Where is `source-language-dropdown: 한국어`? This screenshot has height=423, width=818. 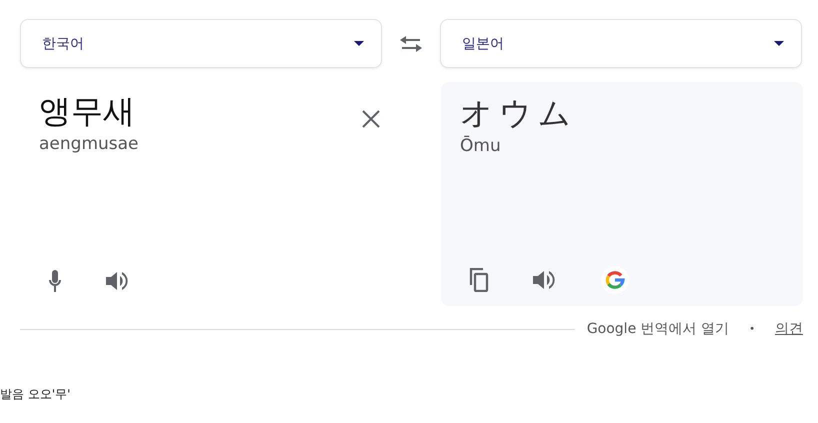 source-language-dropdown: 한국어 is located at coordinates (201, 43).